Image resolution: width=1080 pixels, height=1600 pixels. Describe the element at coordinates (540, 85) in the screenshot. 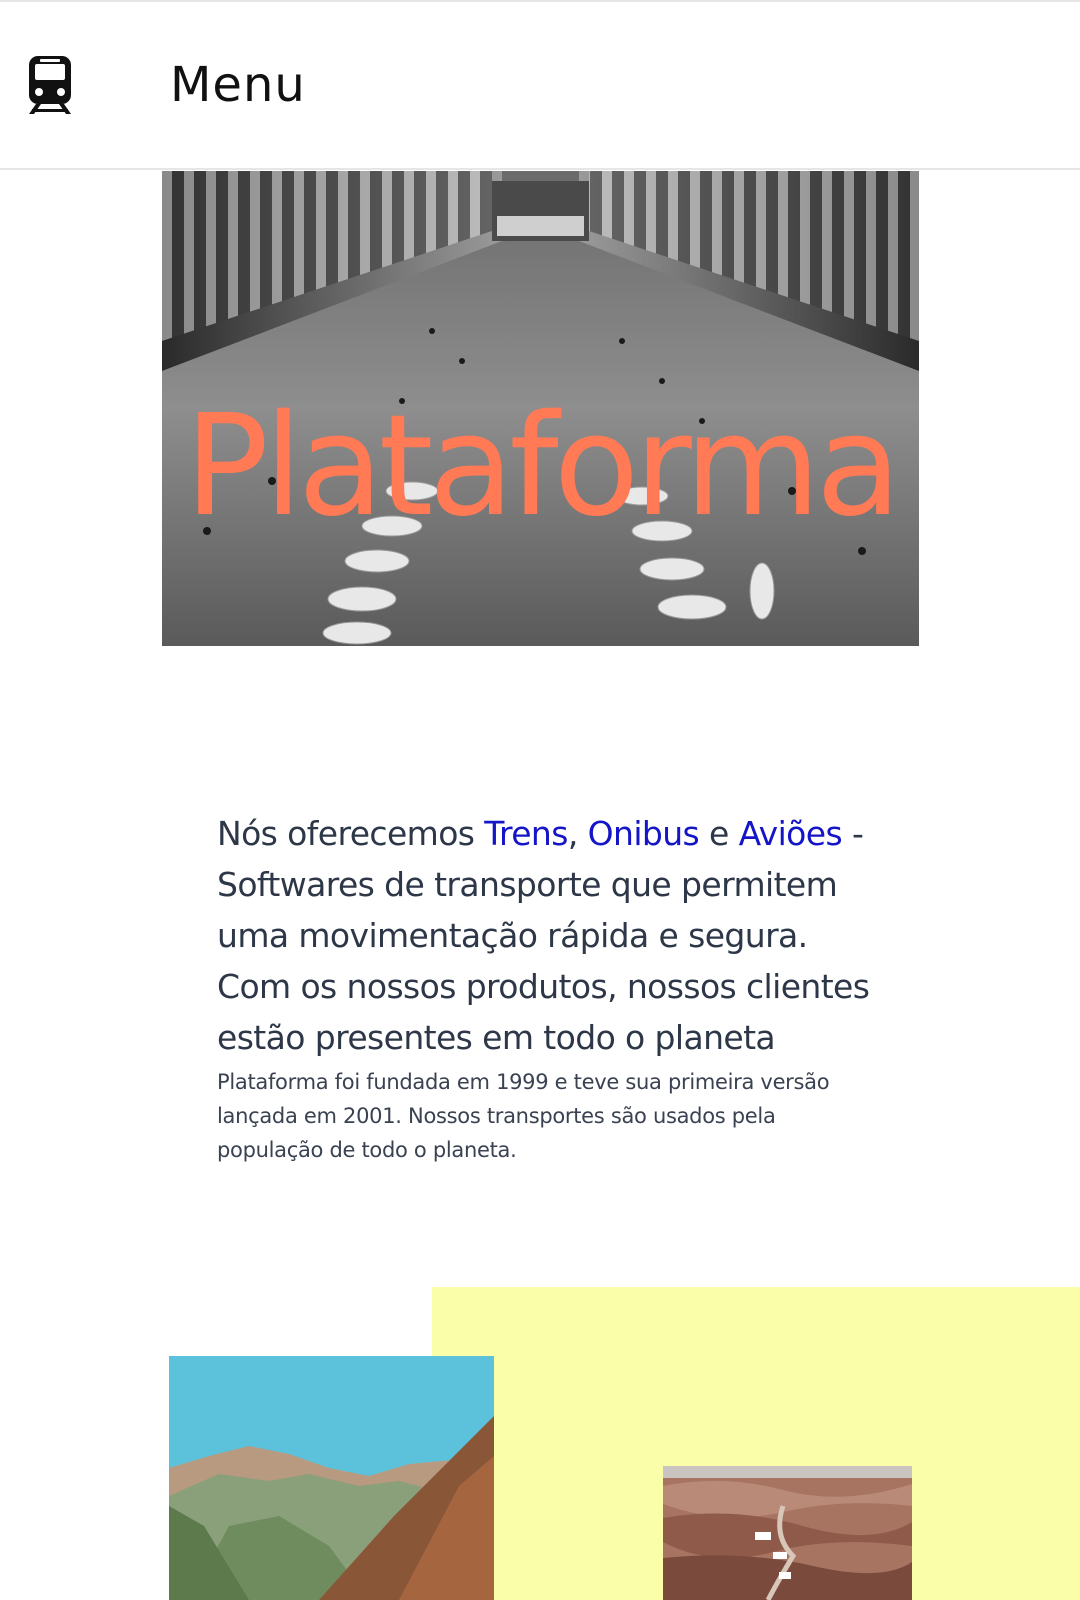

I see `site-header: Menu` at that location.